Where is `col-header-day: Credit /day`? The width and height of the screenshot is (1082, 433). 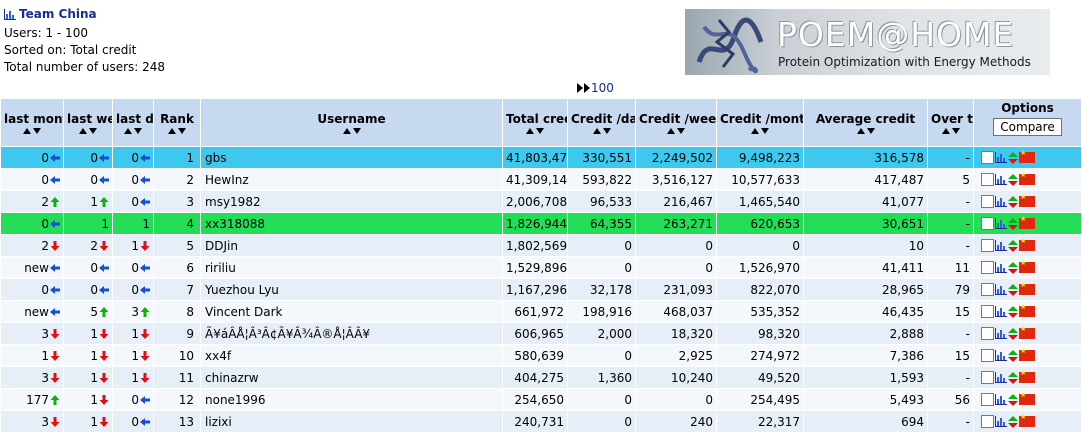 col-header-day: Credit /day is located at coordinates (601, 122).